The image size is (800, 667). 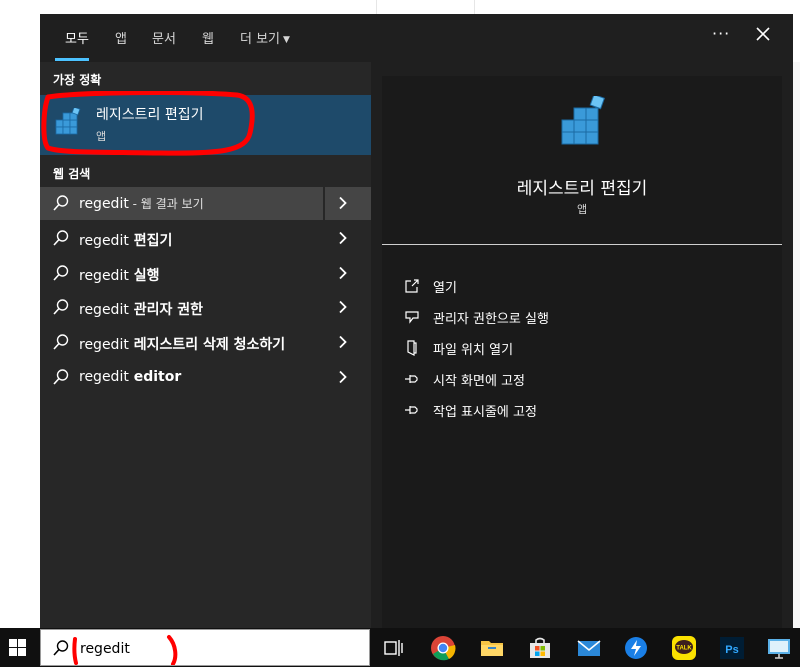 I want to click on web-result-row: regedit 편집기, so click(x=205, y=238).